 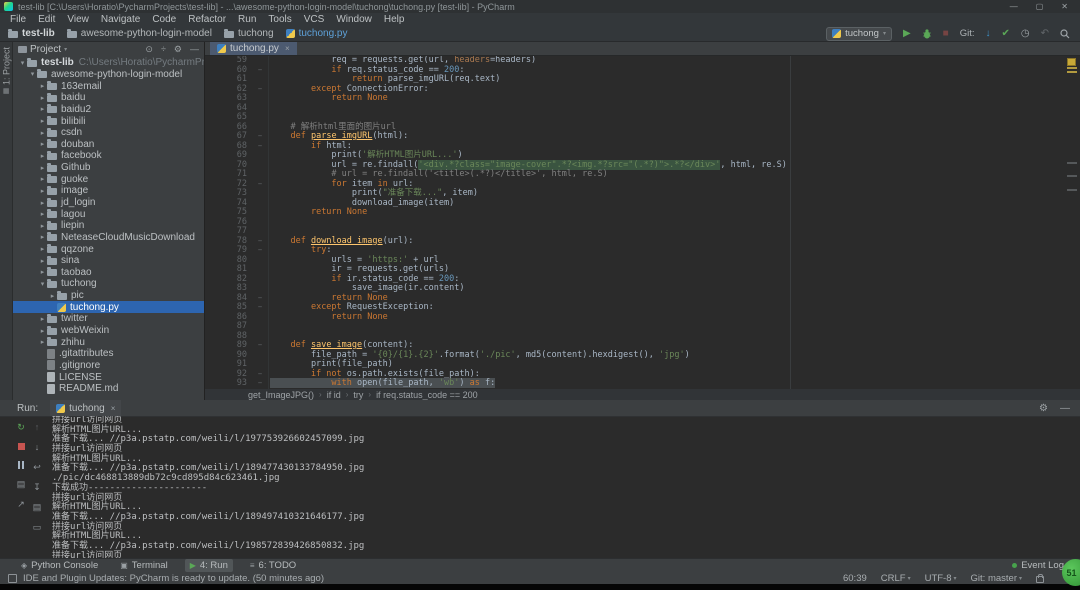 What do you see at coordinates (316, 33) in the screenshot?
I see `breadcrumb-item: tuchong.py` at bounding box center [316, 33].